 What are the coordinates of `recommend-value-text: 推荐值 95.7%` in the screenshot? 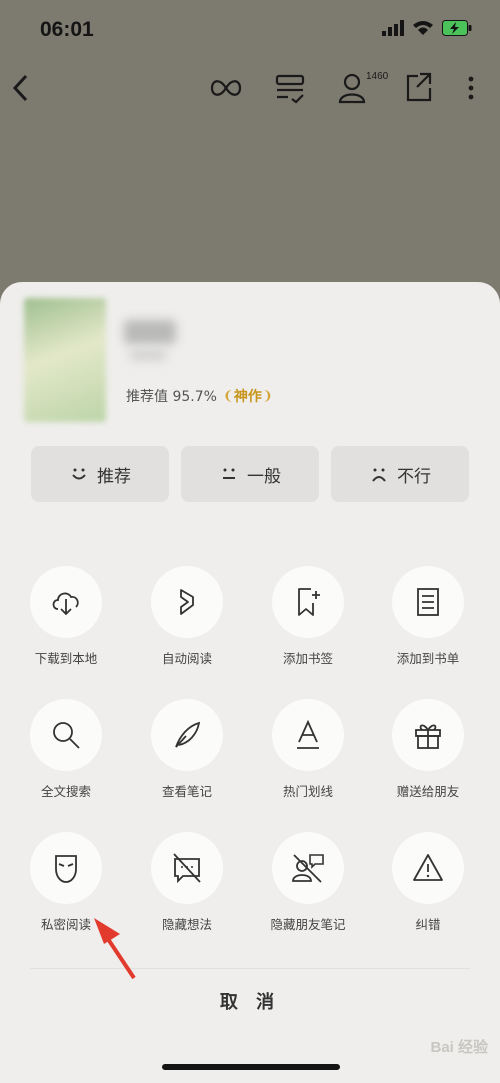 It's located at (171, 397).